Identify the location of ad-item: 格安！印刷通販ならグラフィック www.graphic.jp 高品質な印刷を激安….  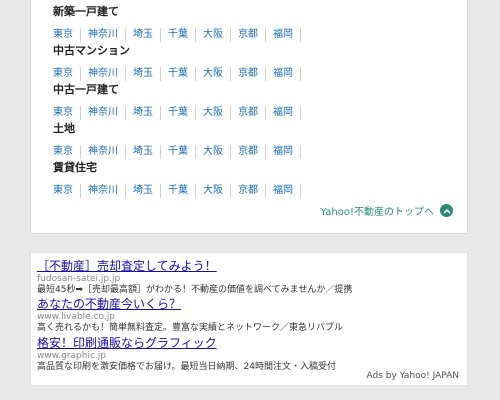
(186, 354).